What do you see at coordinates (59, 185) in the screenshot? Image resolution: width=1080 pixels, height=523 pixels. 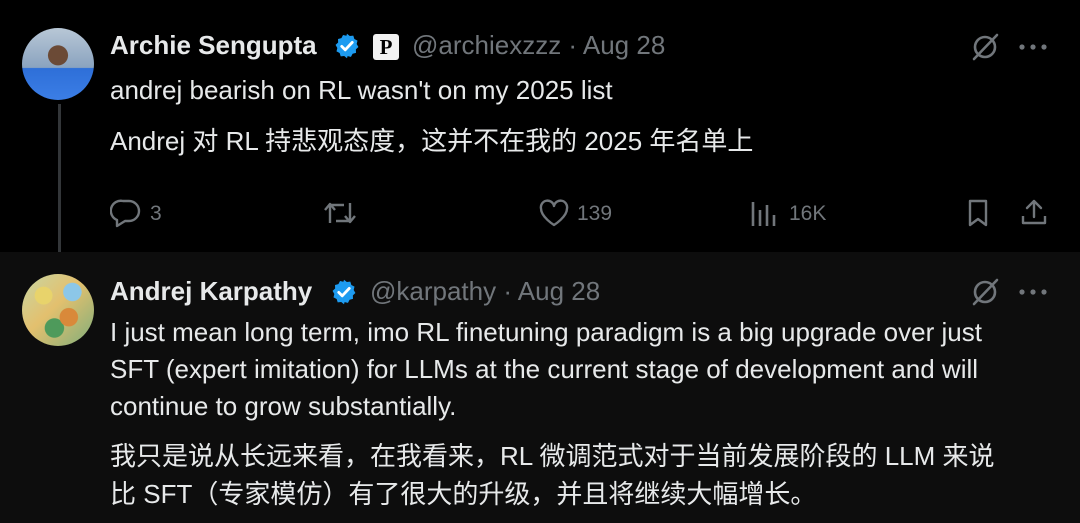 I see `thread-connector` at bounding box center [59, 185].